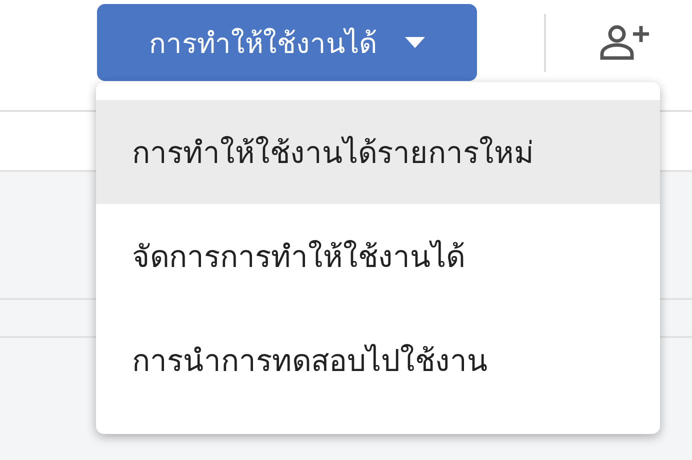 The height and width of the screenshot is (460, 692). What do you see at coordinates (624, 42) in the screenshot?
I see `add-person-icon` at bounding box center [624, 42].